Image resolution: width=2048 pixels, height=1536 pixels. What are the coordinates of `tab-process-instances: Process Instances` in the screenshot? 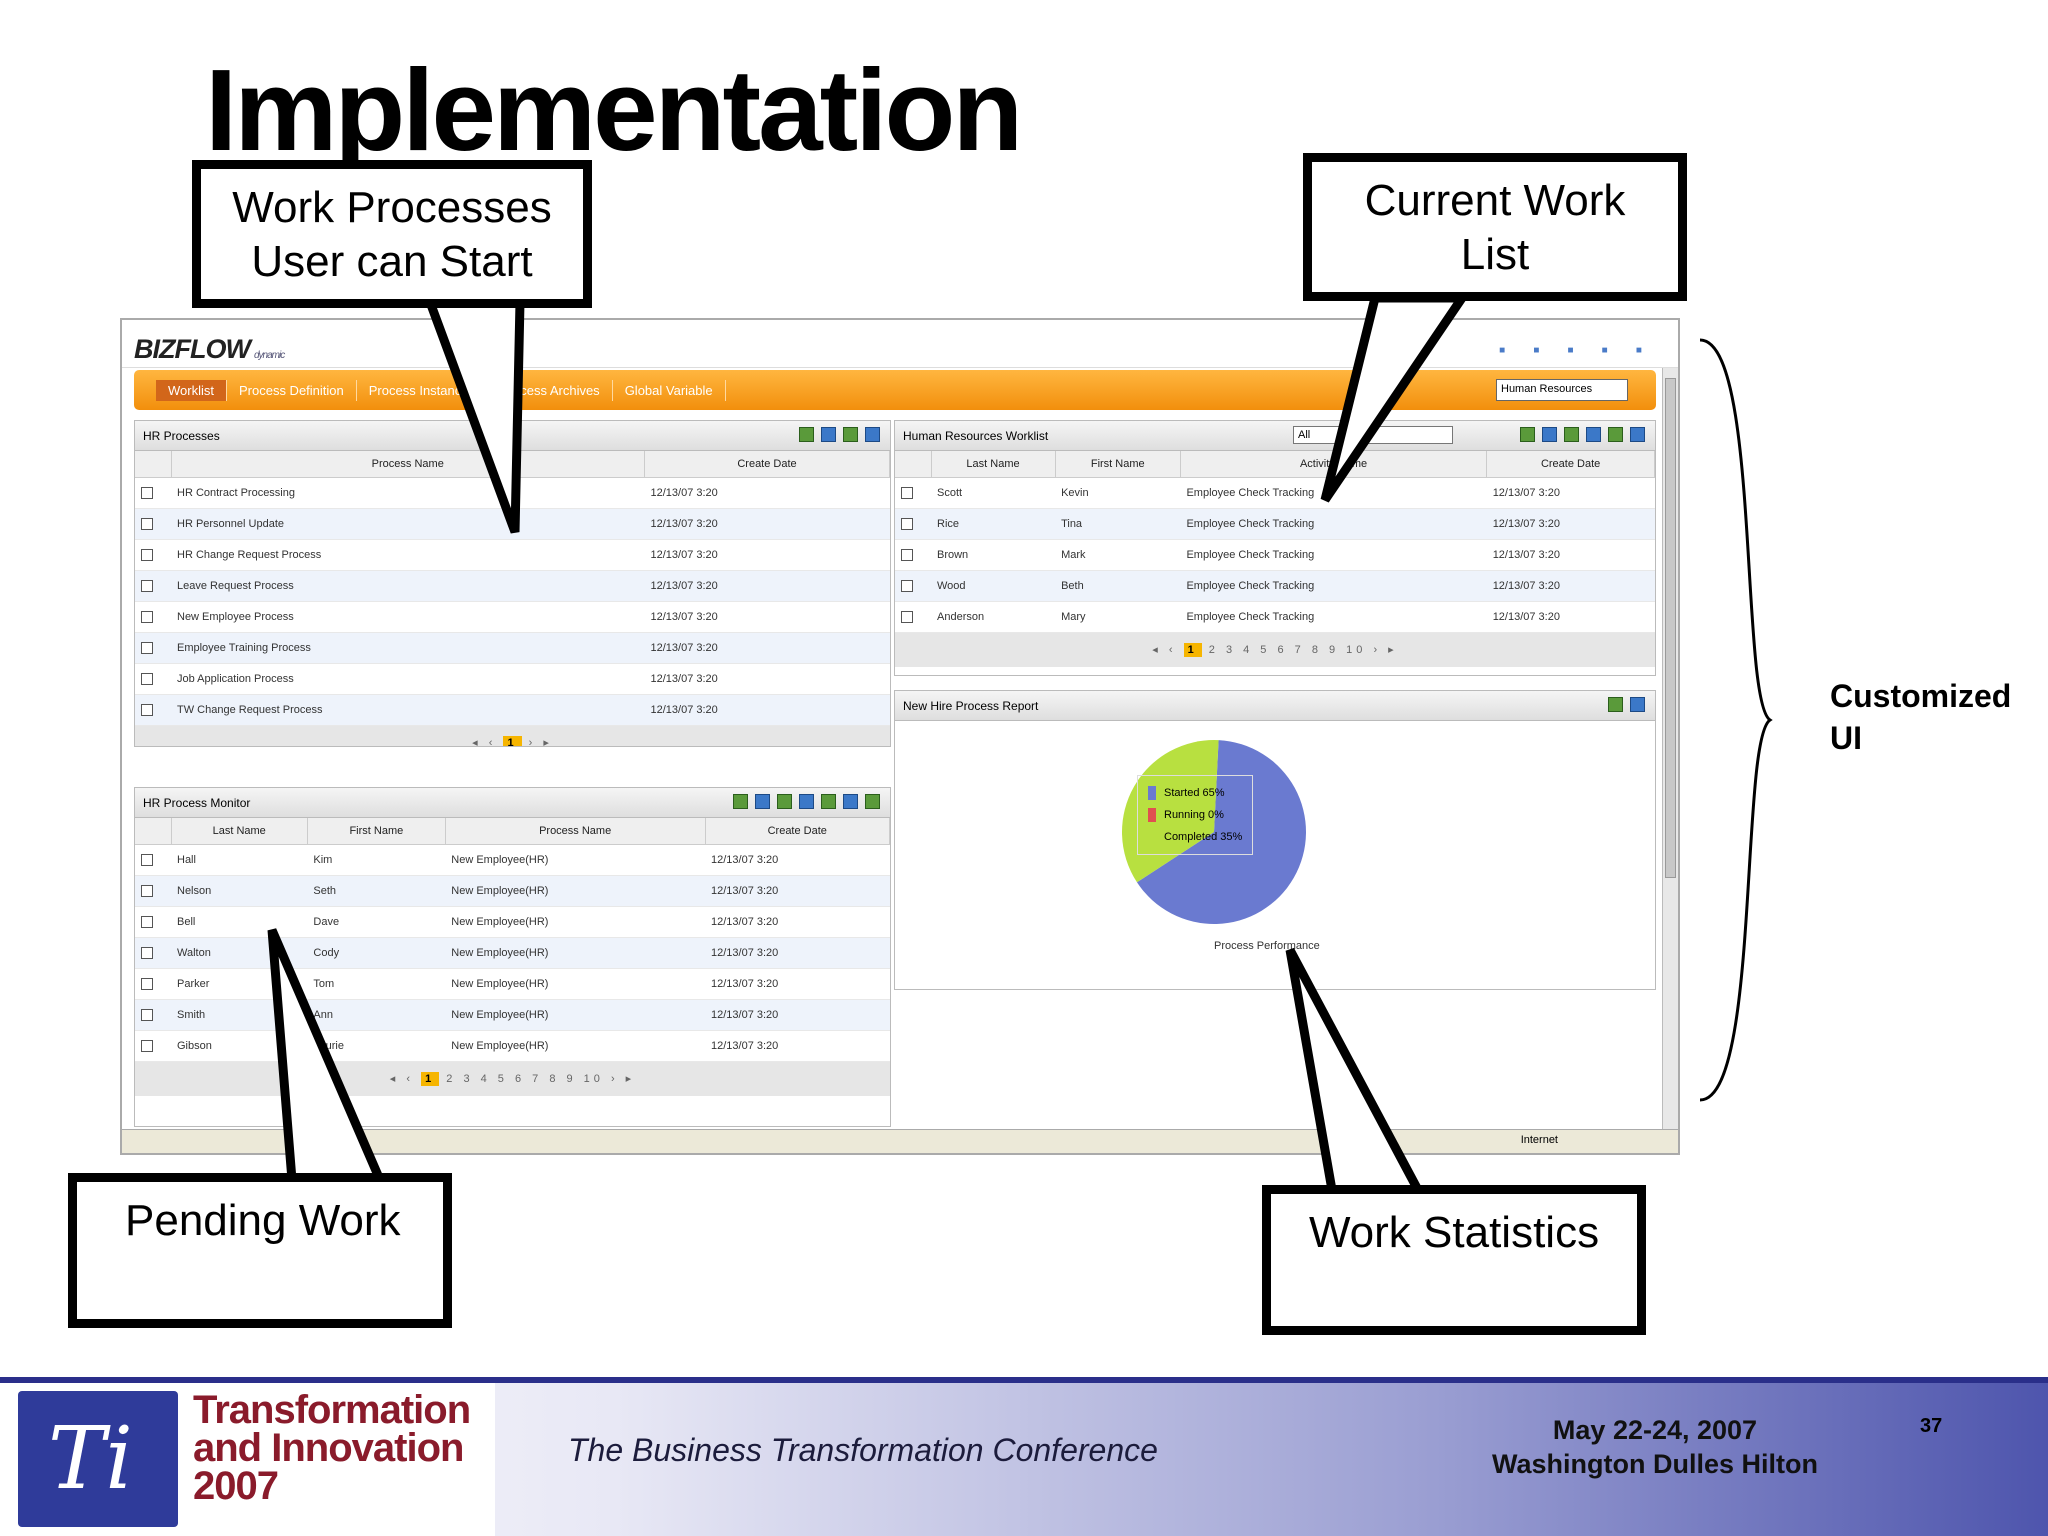 It's located at (422, 390).